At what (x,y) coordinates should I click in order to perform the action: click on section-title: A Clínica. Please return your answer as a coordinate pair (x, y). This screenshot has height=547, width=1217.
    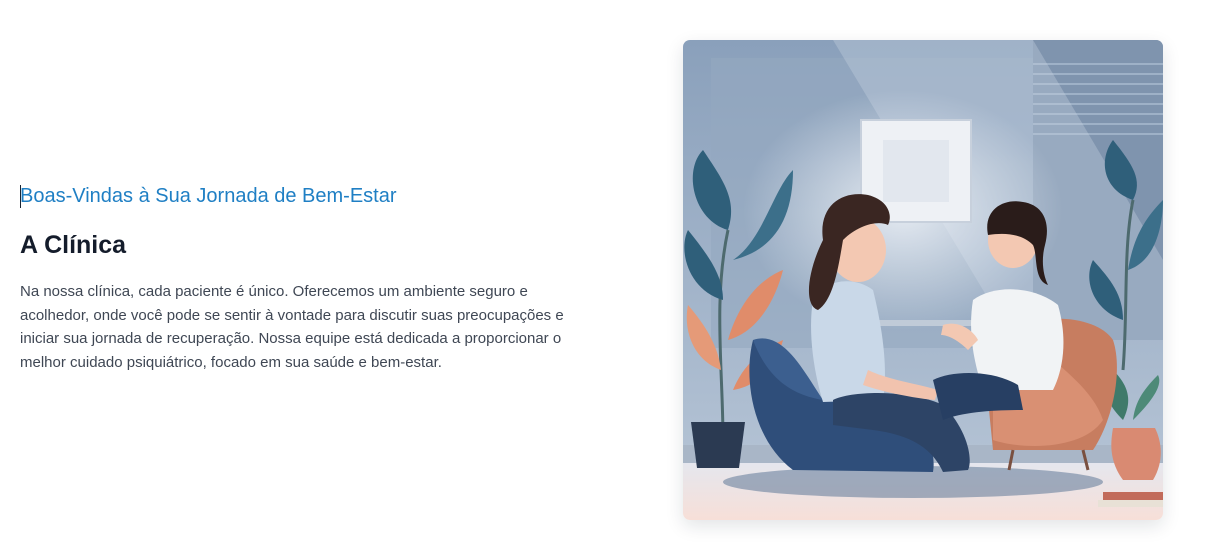
    Looking at the image, I should click on (73, 245).